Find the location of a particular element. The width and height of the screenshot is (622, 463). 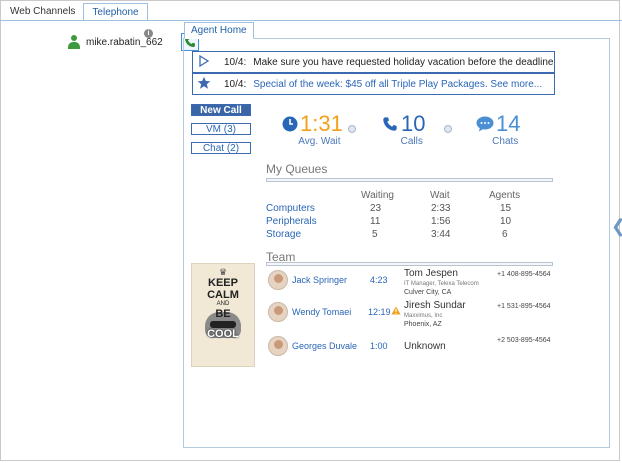

chat-button: Chat (2) is located at coordinates (221, 148).